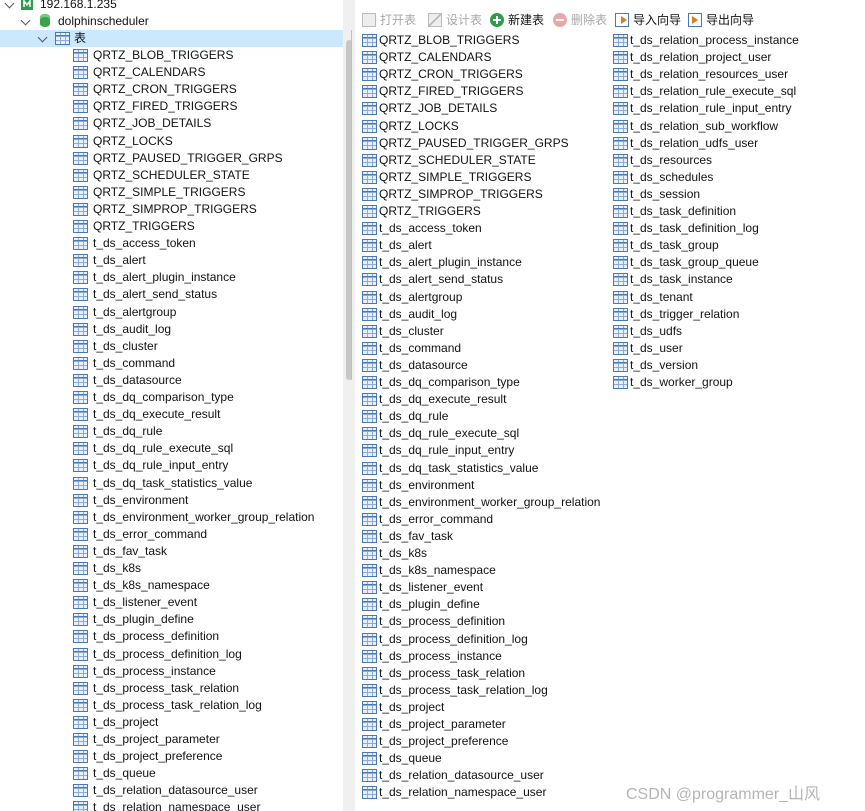 This screenshot has height=811, width=865. What do you see at coordinates (701, 57) in the screenshot?
I see `table-name-label: t_ds_relation_project_user` at bounding box center [701, 57].